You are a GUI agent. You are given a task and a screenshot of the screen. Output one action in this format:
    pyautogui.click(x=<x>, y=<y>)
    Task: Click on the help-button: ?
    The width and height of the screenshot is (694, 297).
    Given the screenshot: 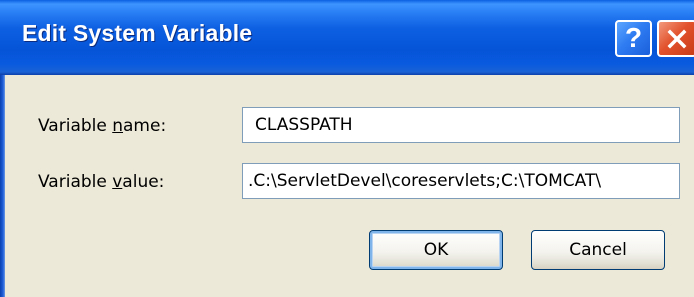 What is the action you would take?
    pyautogui.click(x=633, y=38)
    